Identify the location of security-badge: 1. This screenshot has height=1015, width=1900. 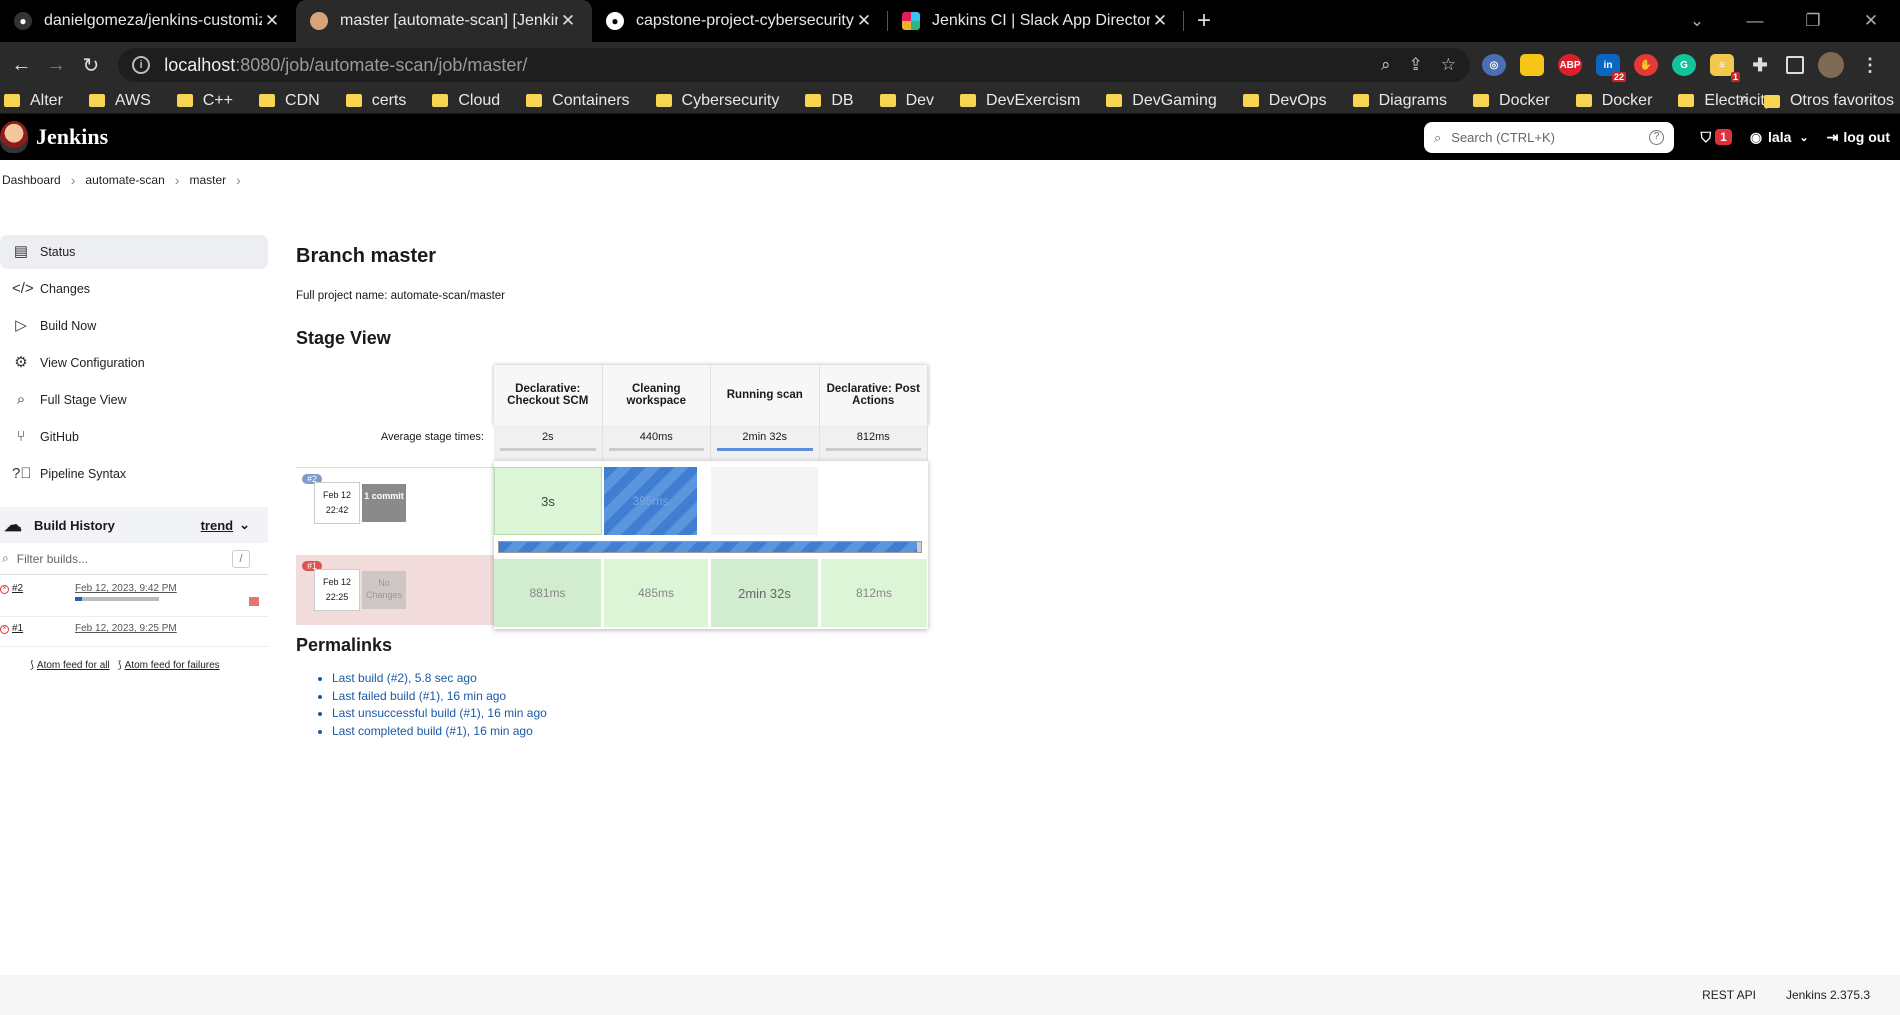
(1723, 137).